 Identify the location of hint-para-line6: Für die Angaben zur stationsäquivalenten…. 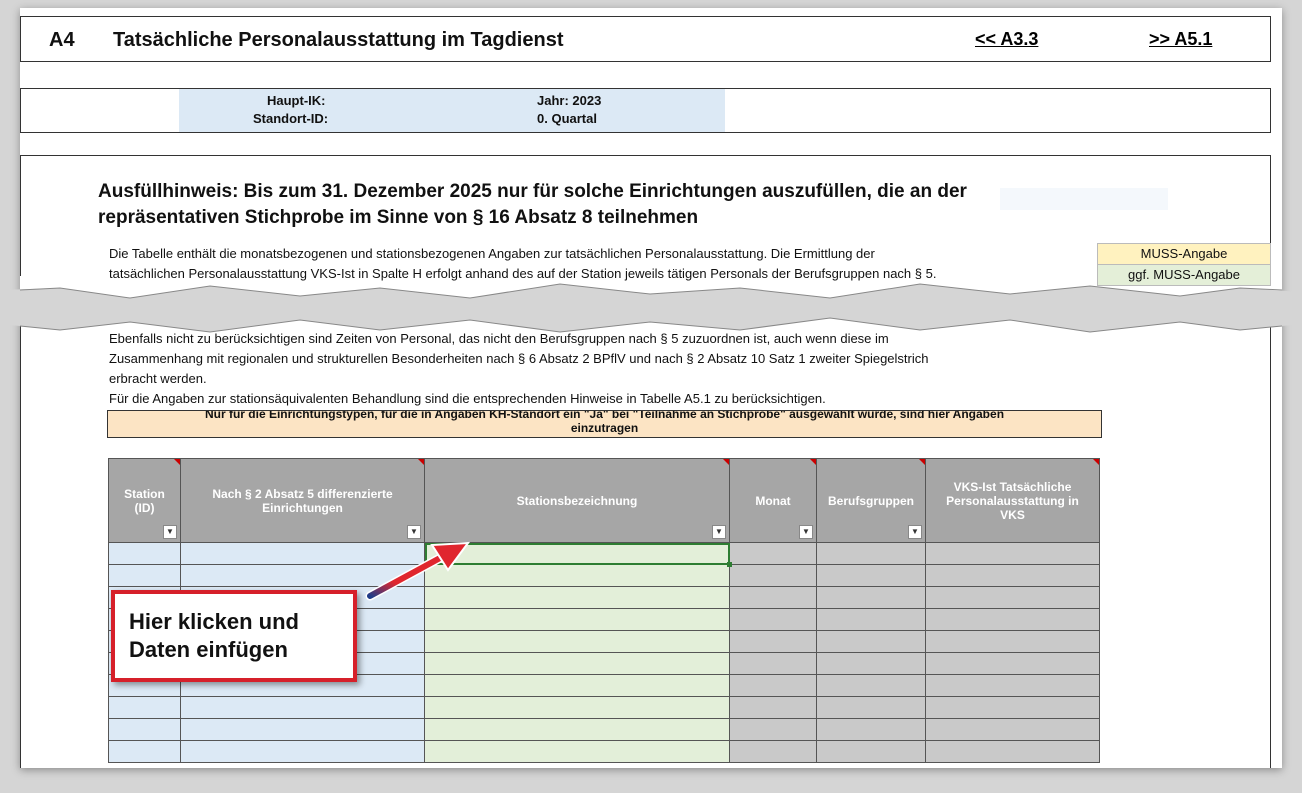
(467, 398).